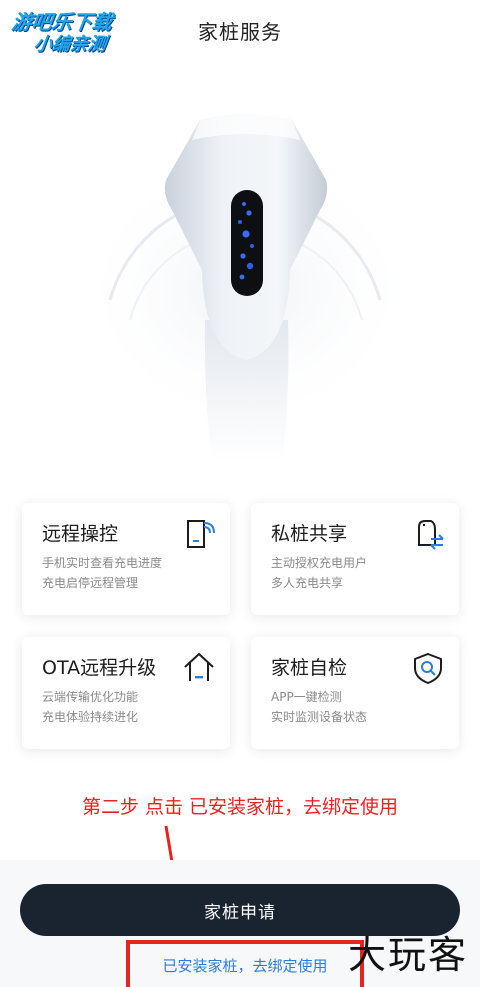 The image size is (480, 987). Describe the element at coordinates (62, 22) in the screenshot. I see `watermark-line1: 游吧乐下载` at that location.